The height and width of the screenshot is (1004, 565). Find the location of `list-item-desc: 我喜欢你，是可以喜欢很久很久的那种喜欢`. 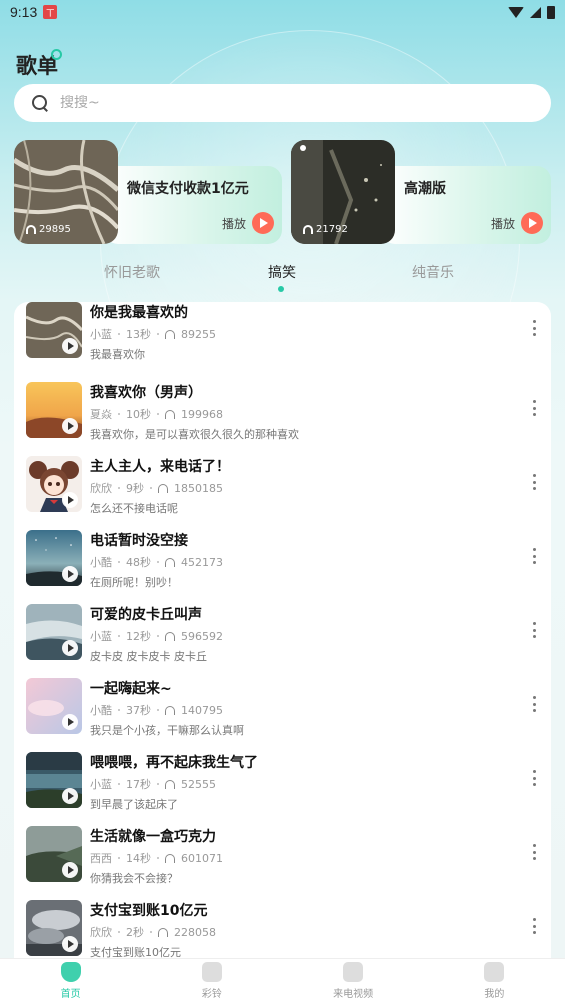

list-item-desc: 我喜欢你，是可以喜欢很久很久的那种喜欢 is located at coordinates (194, 434).